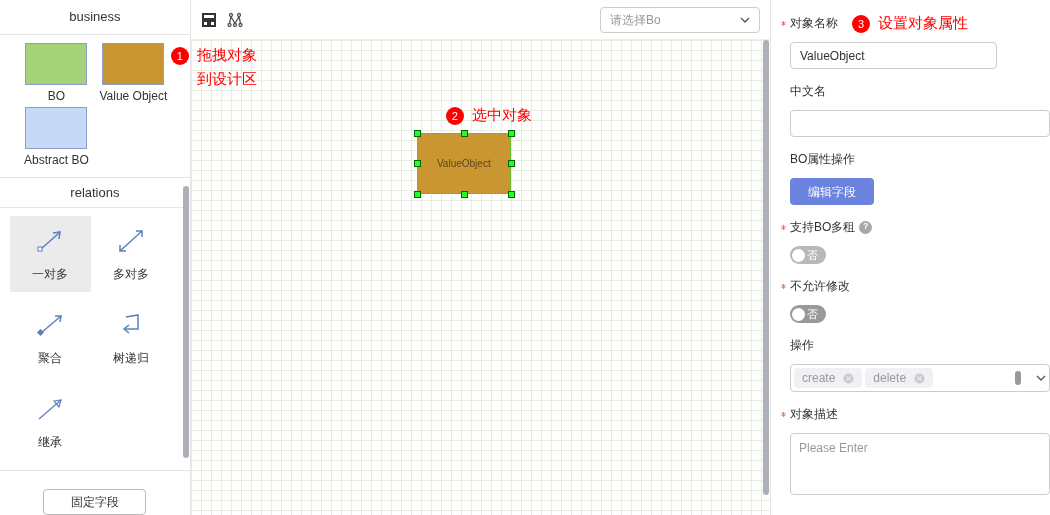 The height and width of the screenshot is (515, 1050). I want to click on relation-item: 一对多, so click(50, 254).